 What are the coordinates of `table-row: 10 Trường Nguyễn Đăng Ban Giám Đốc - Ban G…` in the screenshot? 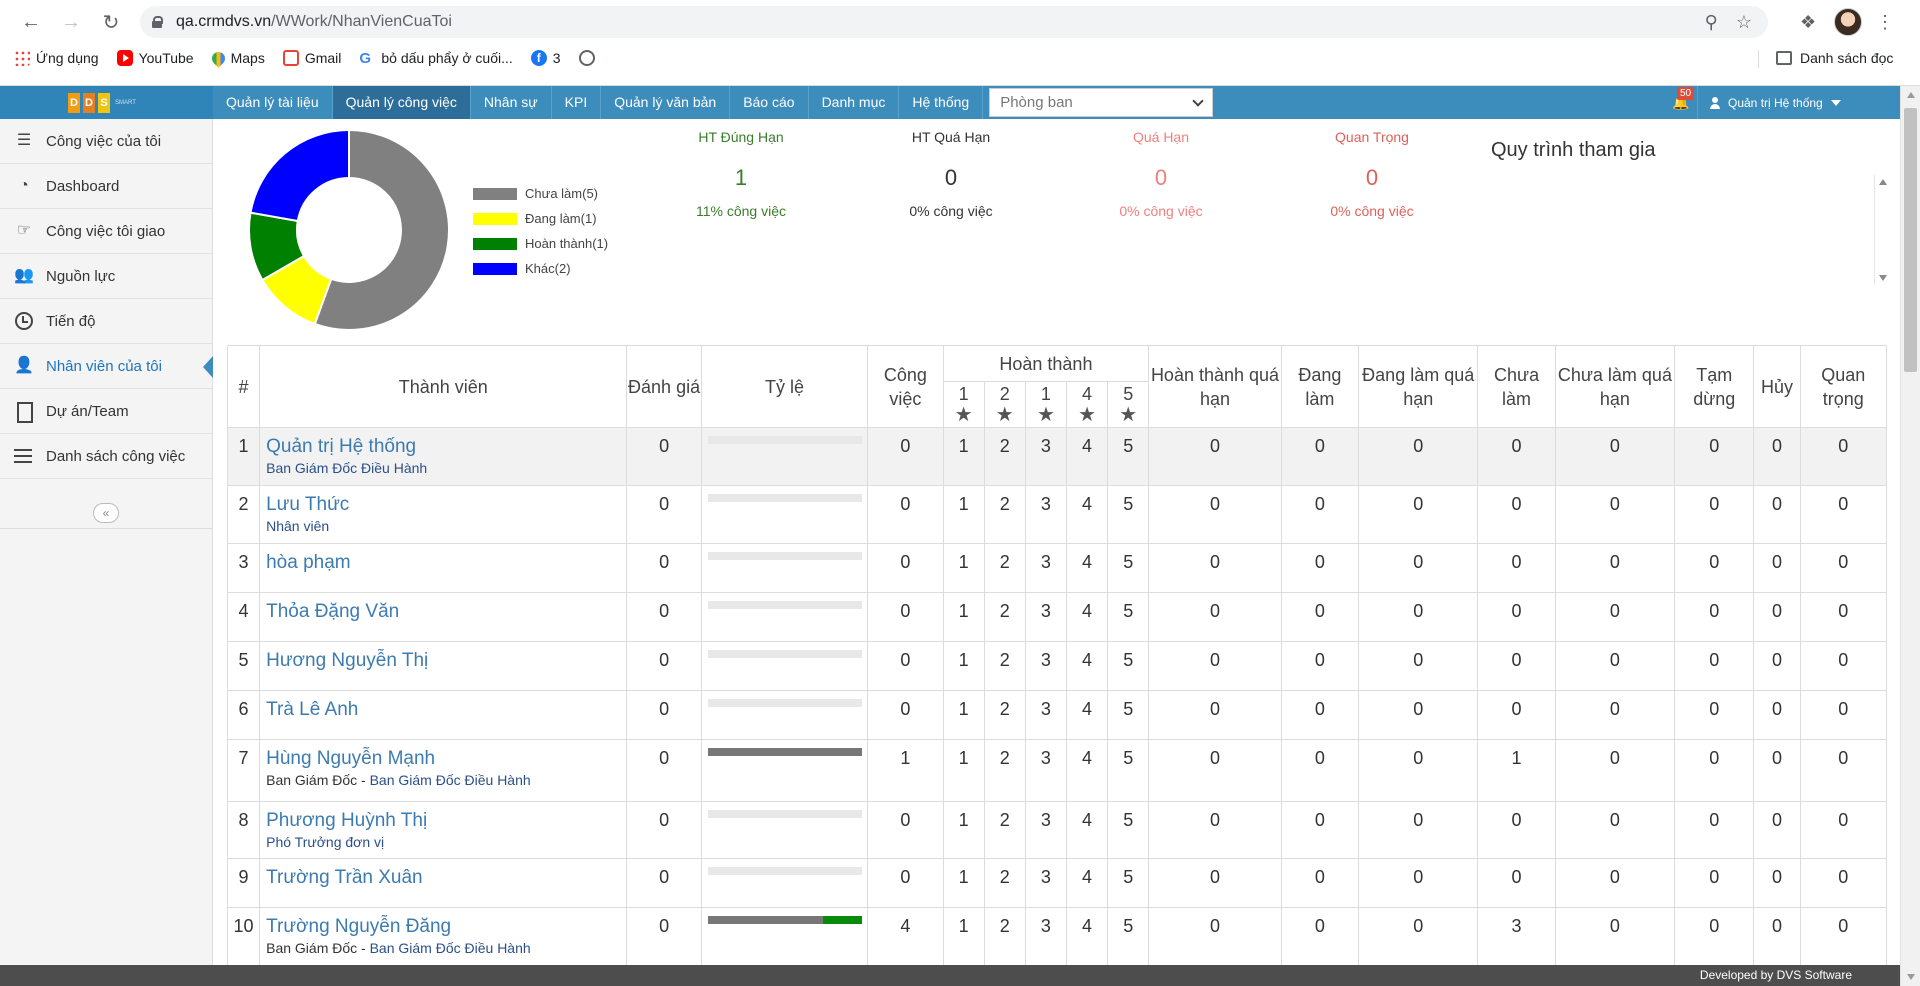 It's located at (1057, 936).